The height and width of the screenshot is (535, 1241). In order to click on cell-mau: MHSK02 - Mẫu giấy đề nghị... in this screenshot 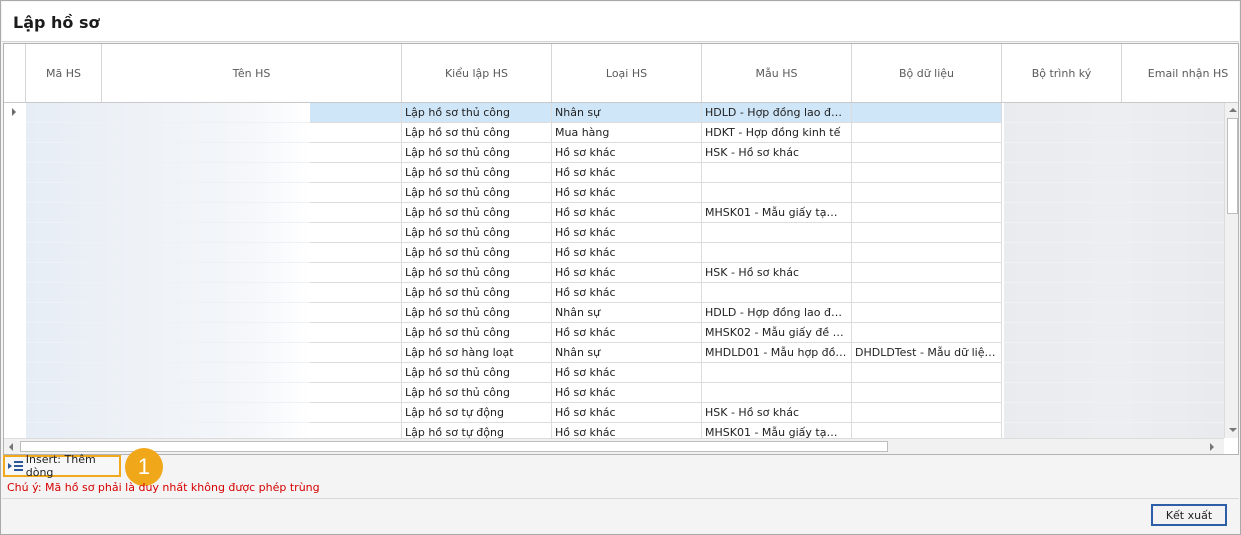, I will do `click(777, 333)`.